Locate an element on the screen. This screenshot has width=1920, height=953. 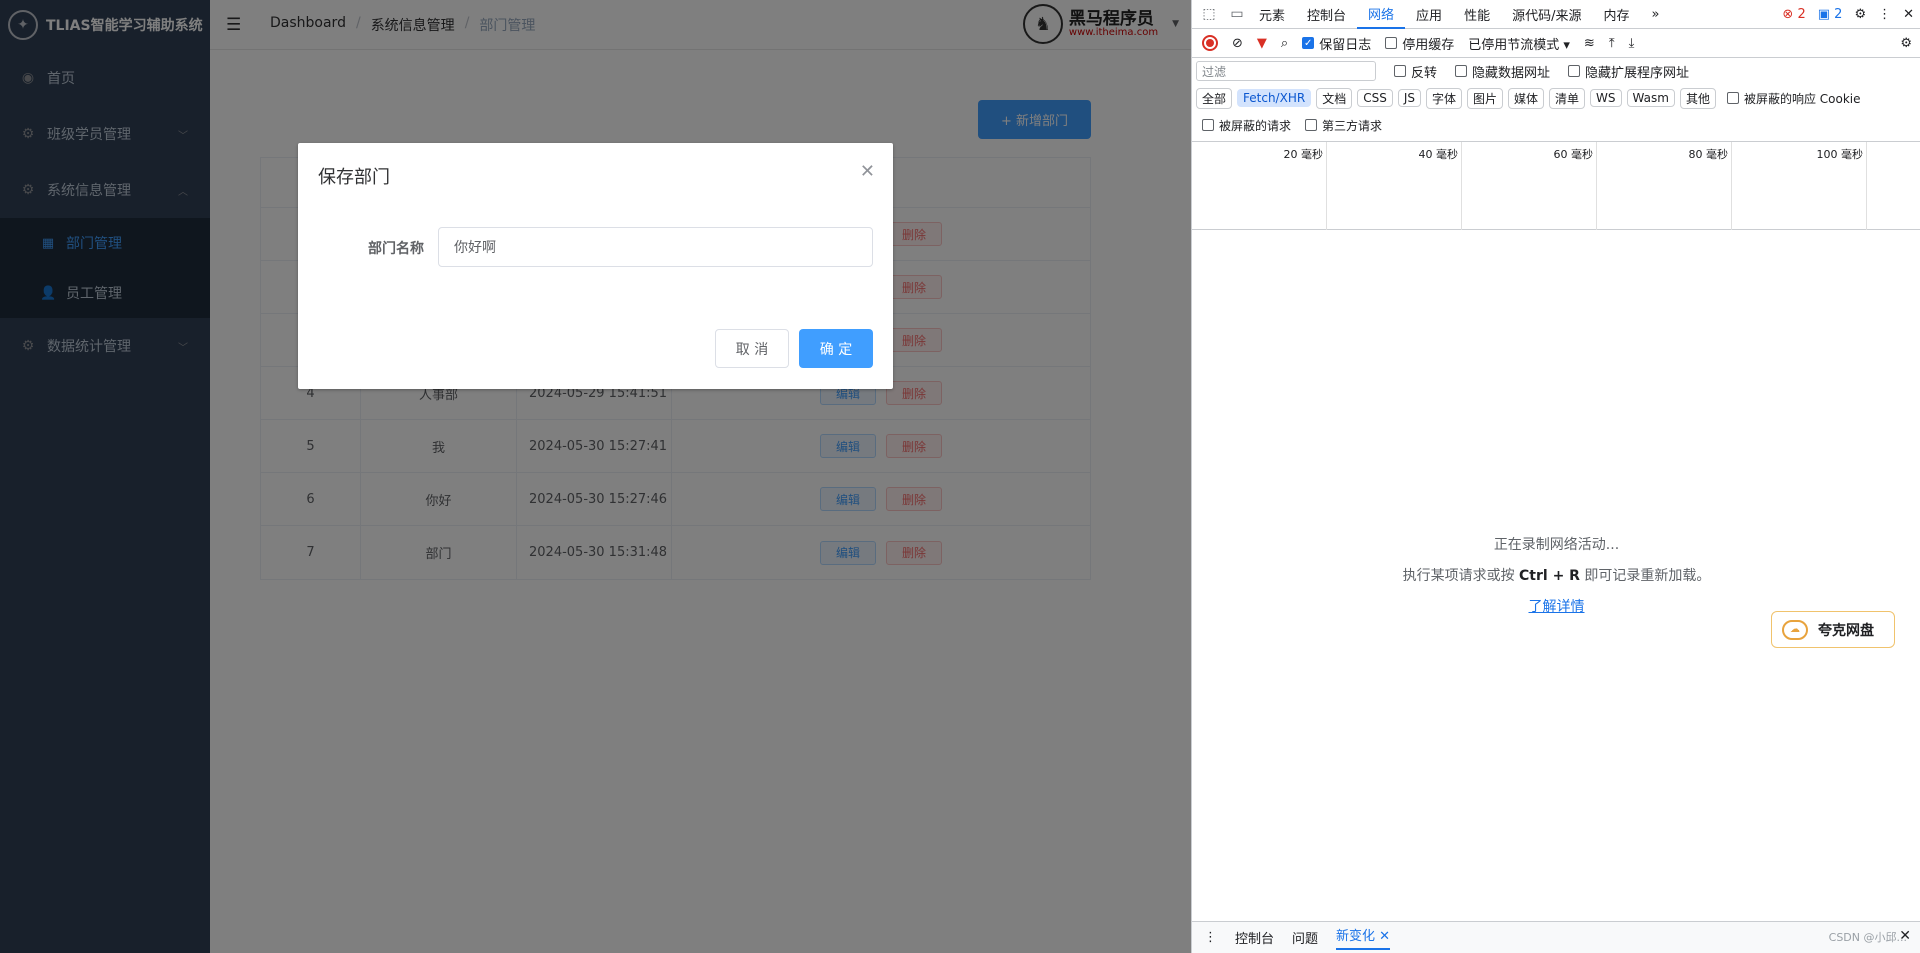
drawer-tab-whats-new: 新变化 ✕ is located at coordinates (1363, 937).